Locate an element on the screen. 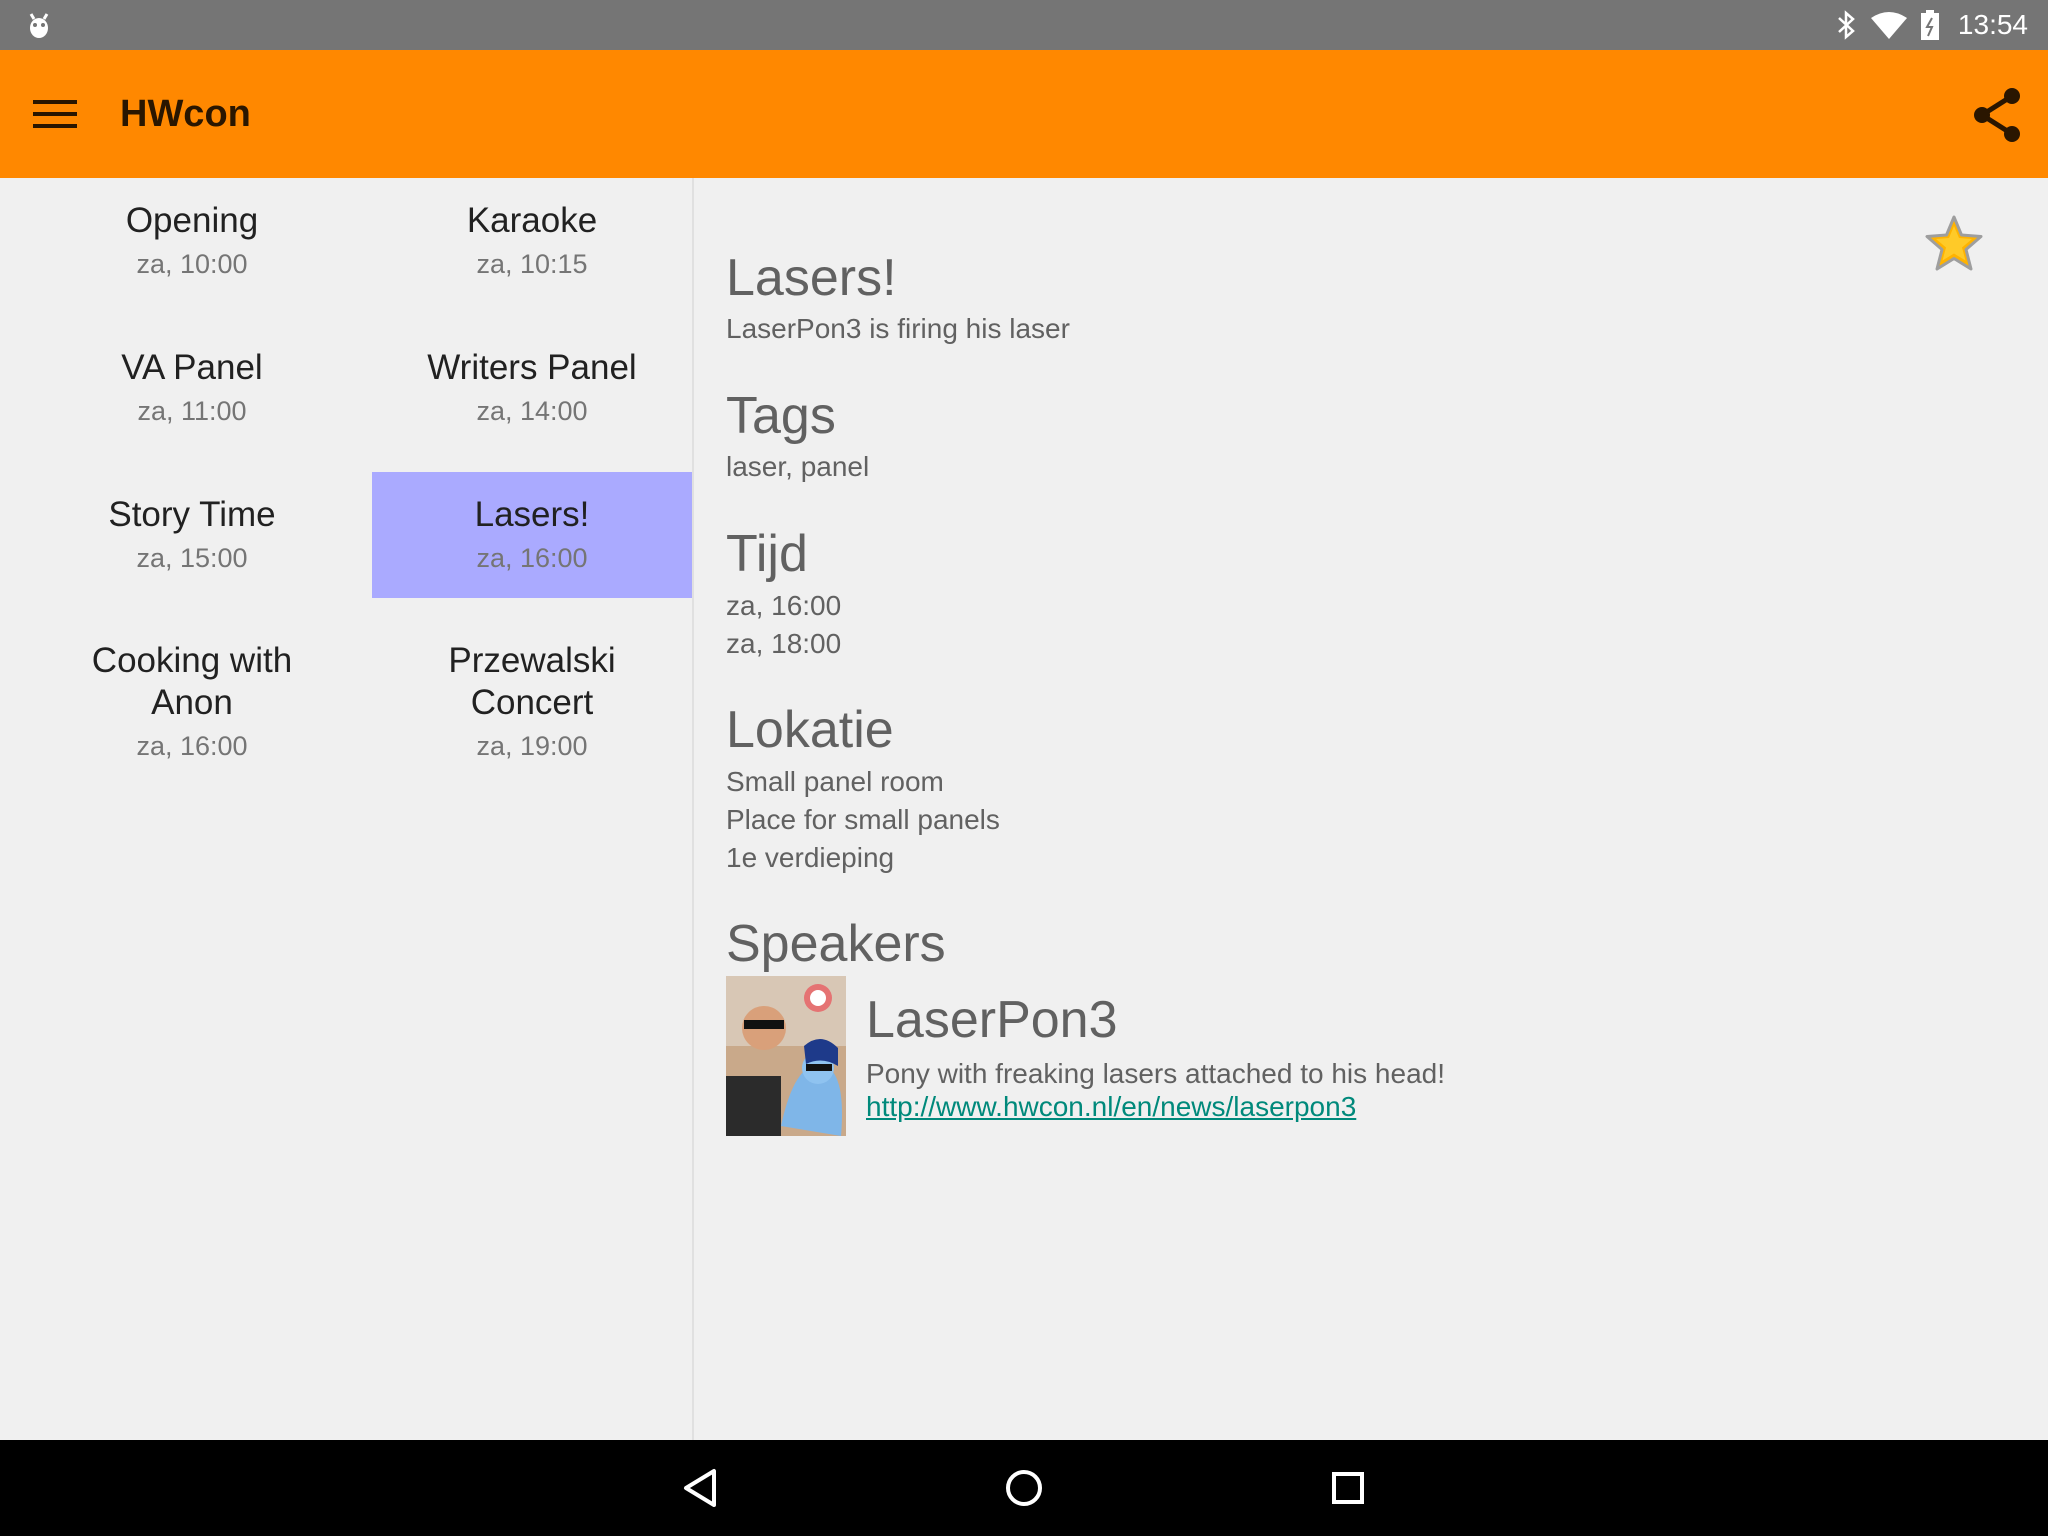  event-title: Karaoke is located at coordinates (532, 220).